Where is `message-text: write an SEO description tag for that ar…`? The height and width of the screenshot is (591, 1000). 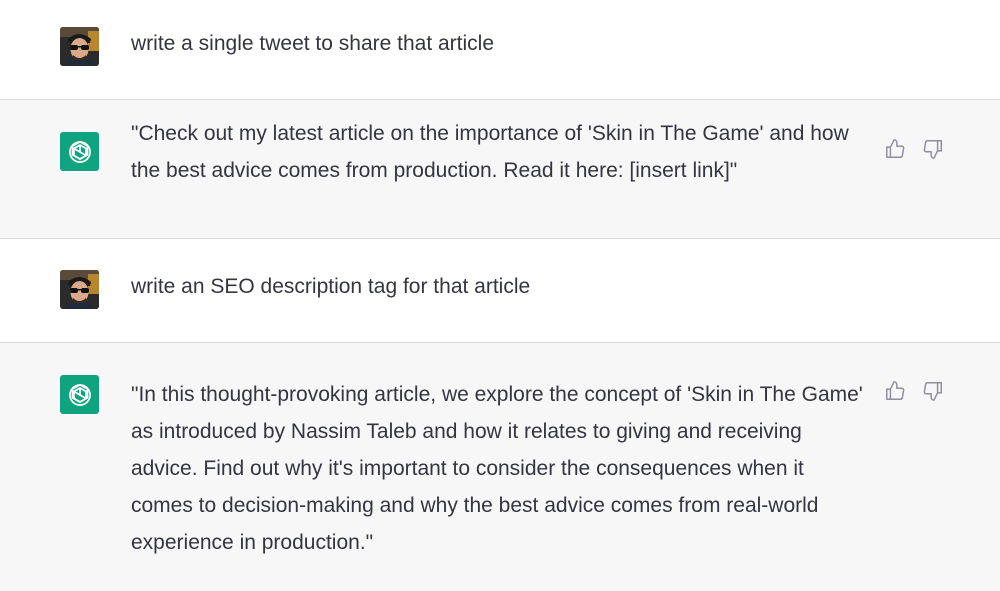
message-text: write an SEO description tag for that ar… is located at coordinates (331, 286).